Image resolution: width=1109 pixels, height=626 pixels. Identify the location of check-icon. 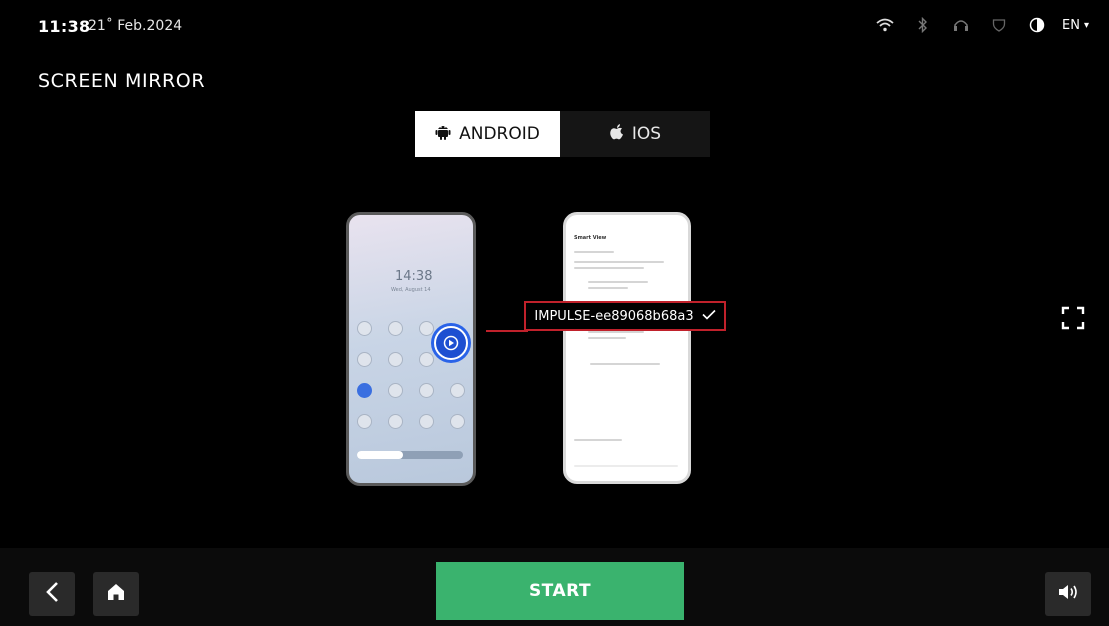
(709, 316).